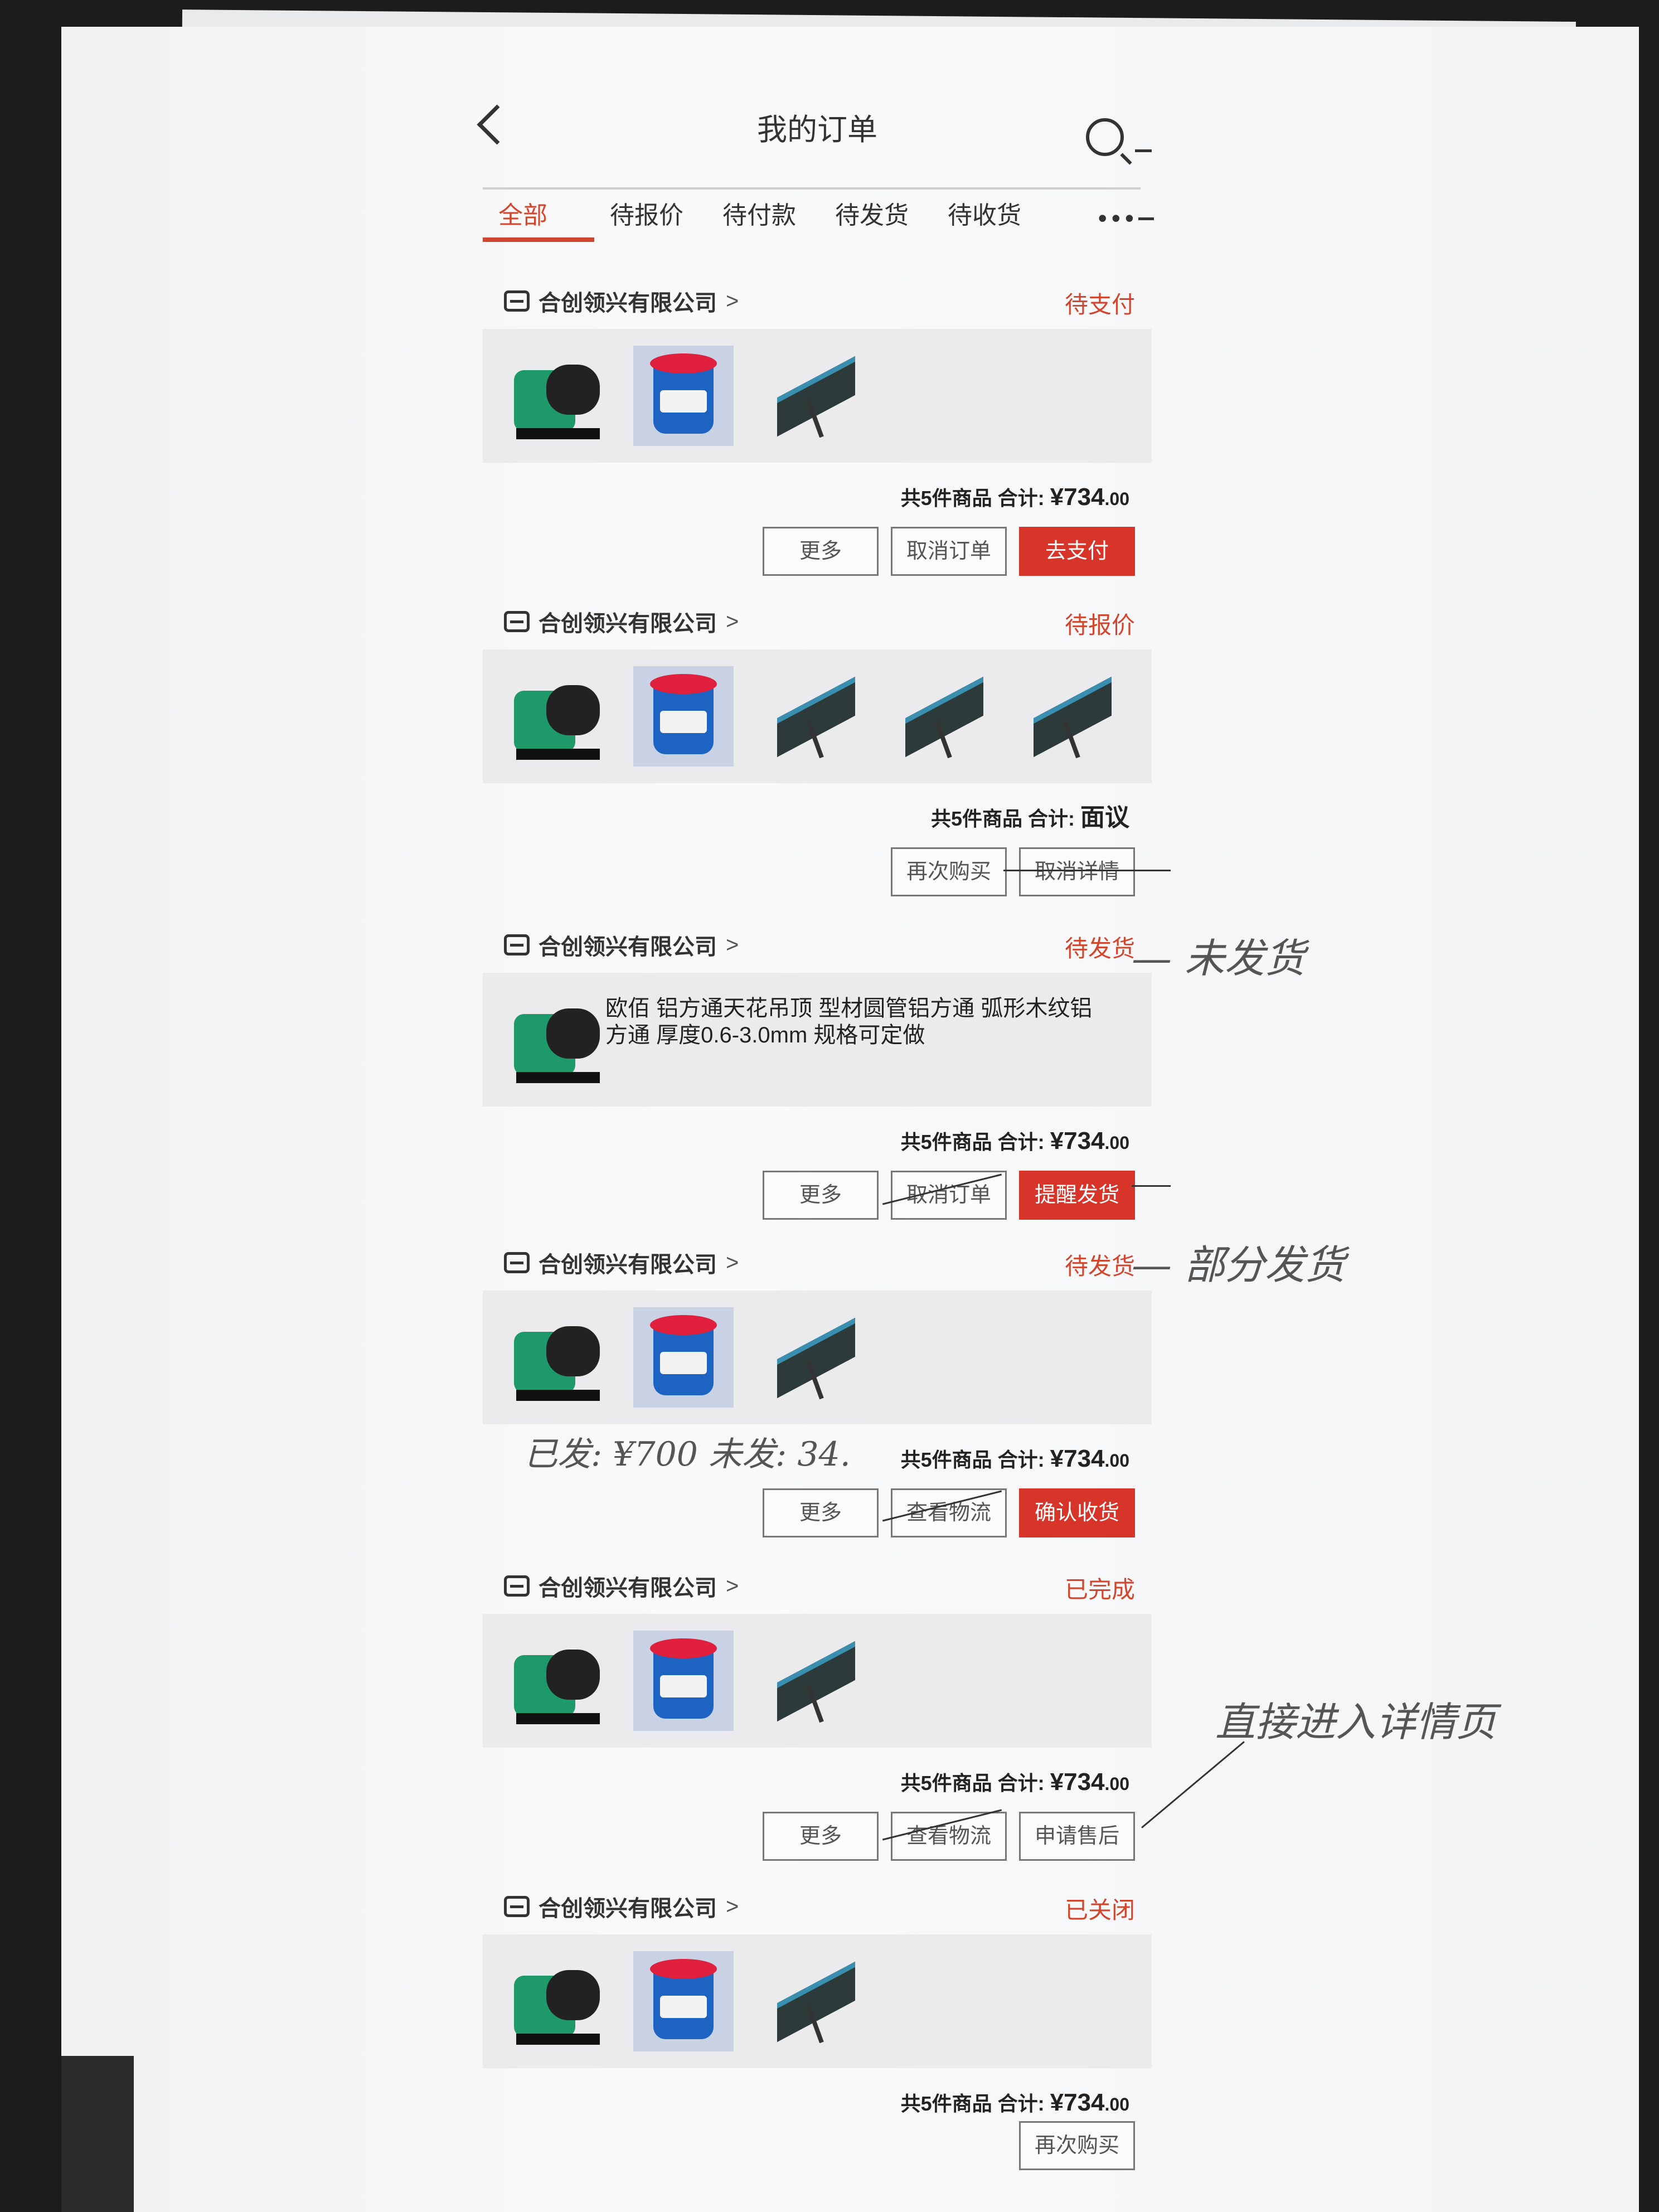 Image resolution: width=1659 pixels, height=2212 pixels. What do you see at coordinates (1118, 218) in the screenshot?
I see `tabs-more-icon: •••` at bounding box center [1118, 218].